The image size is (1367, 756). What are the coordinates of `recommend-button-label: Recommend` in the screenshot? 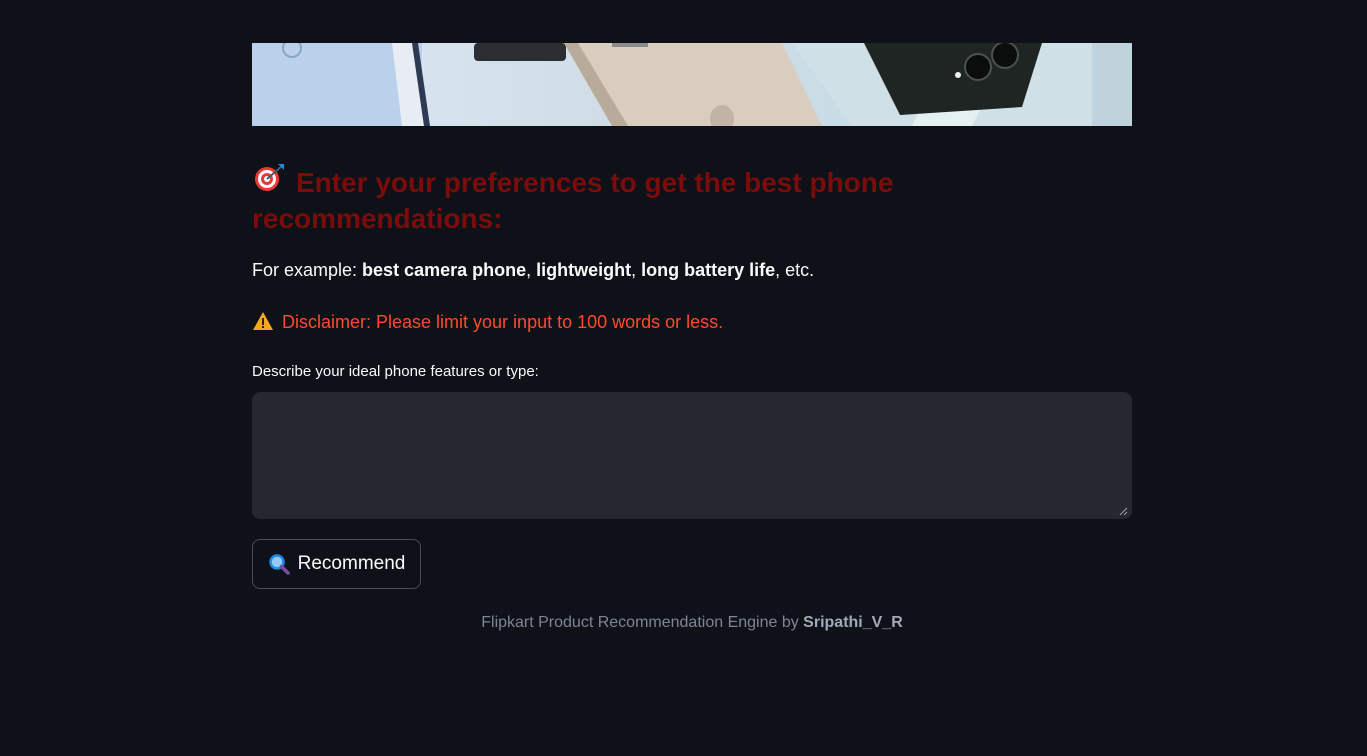 It's located at (351, 563).